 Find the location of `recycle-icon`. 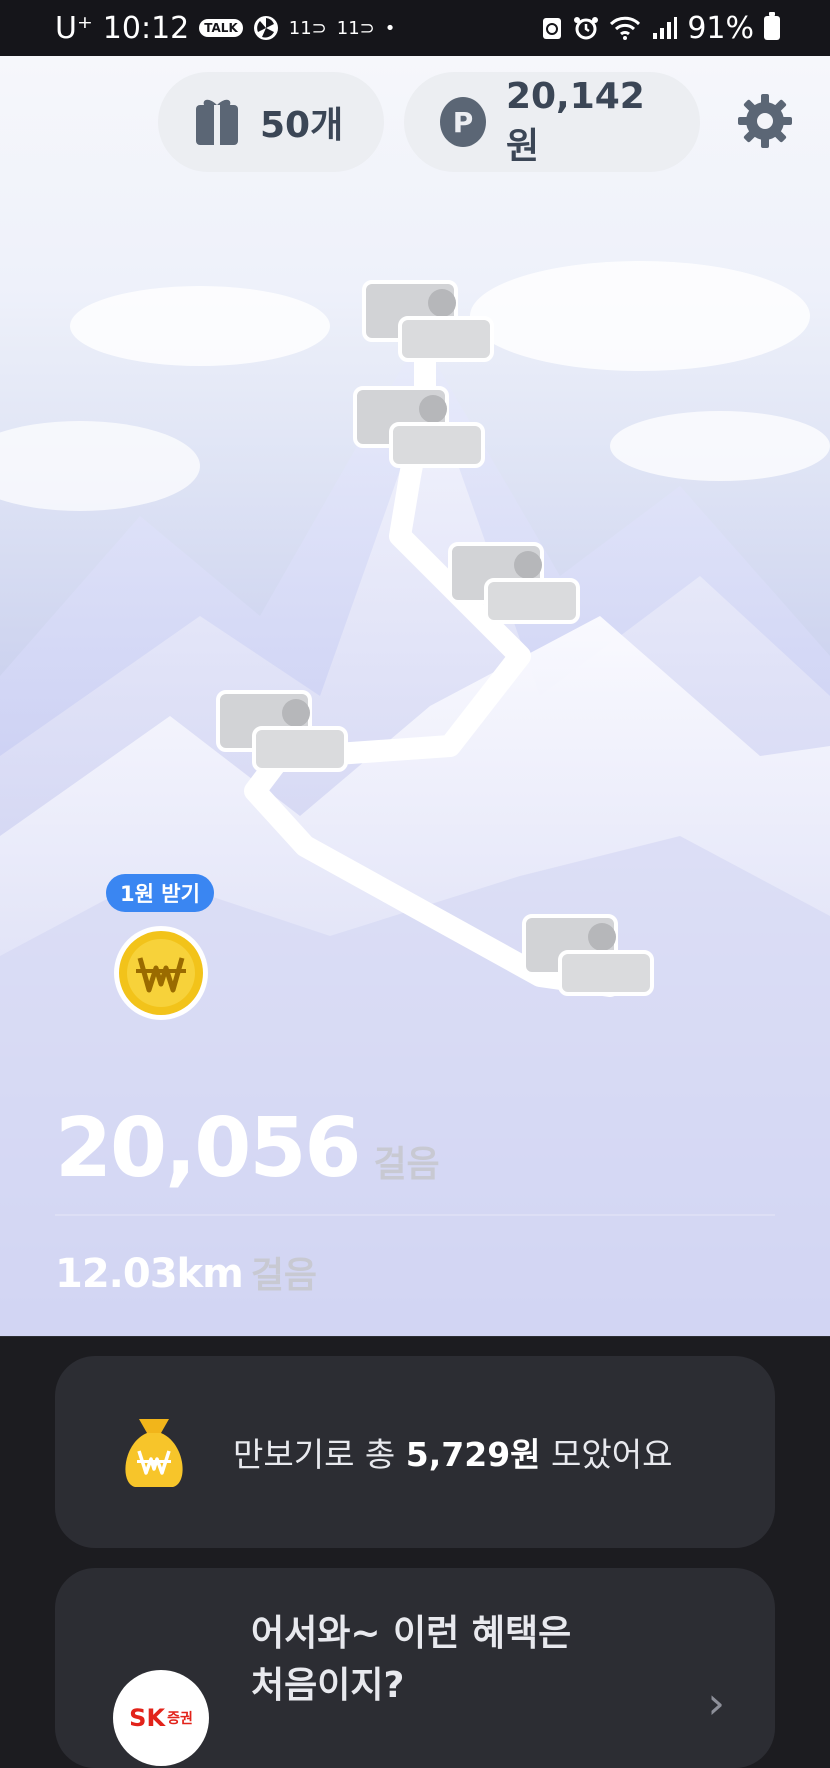

recycle-icon is located at coordinates (552, 28).